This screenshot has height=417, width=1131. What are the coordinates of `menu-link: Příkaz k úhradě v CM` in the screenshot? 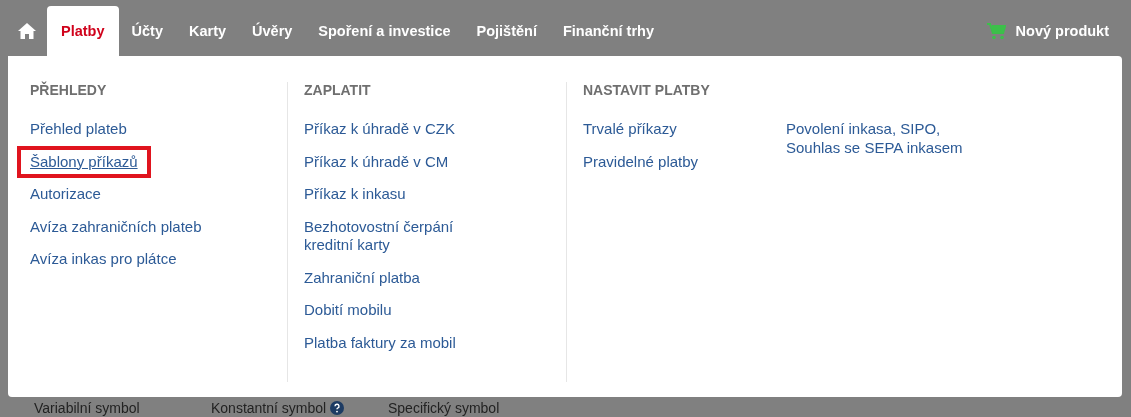 It's located at (376, 161).